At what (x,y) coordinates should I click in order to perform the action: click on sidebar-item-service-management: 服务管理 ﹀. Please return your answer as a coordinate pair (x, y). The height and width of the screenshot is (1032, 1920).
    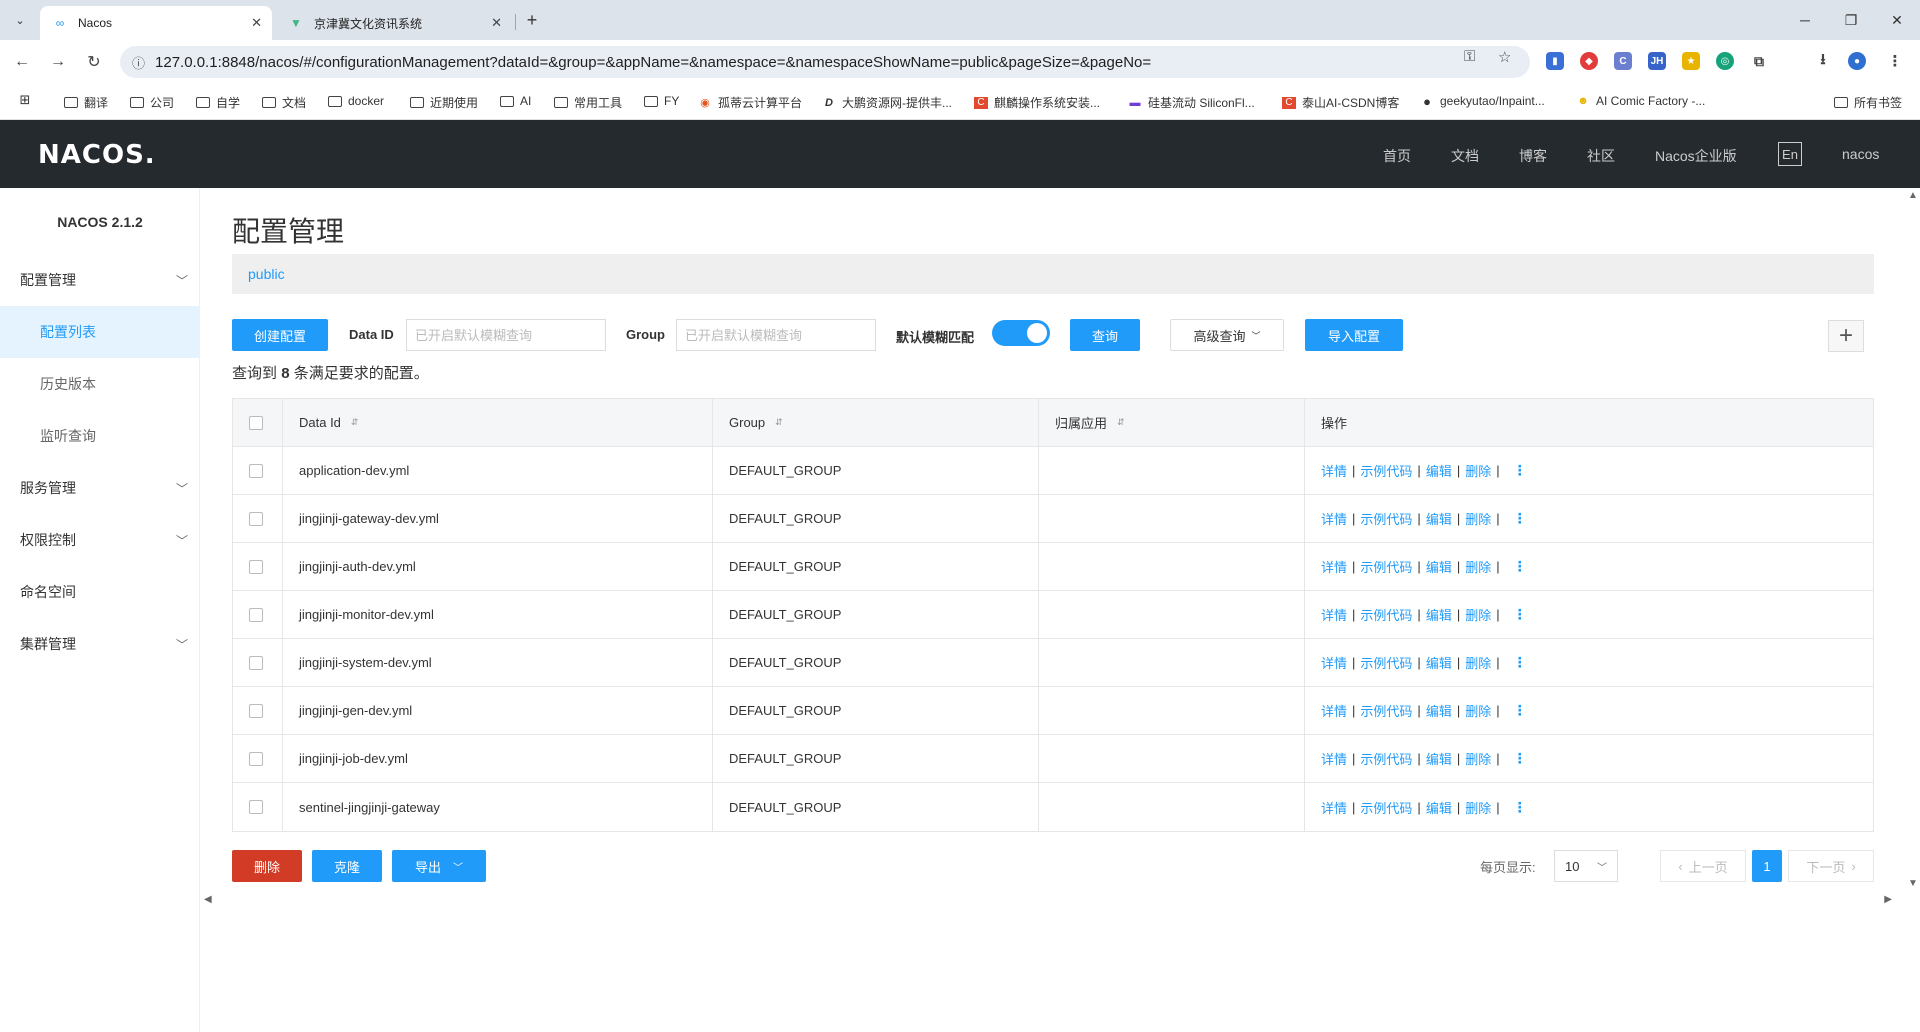
    Looking at the image, I should click on (100, 488).